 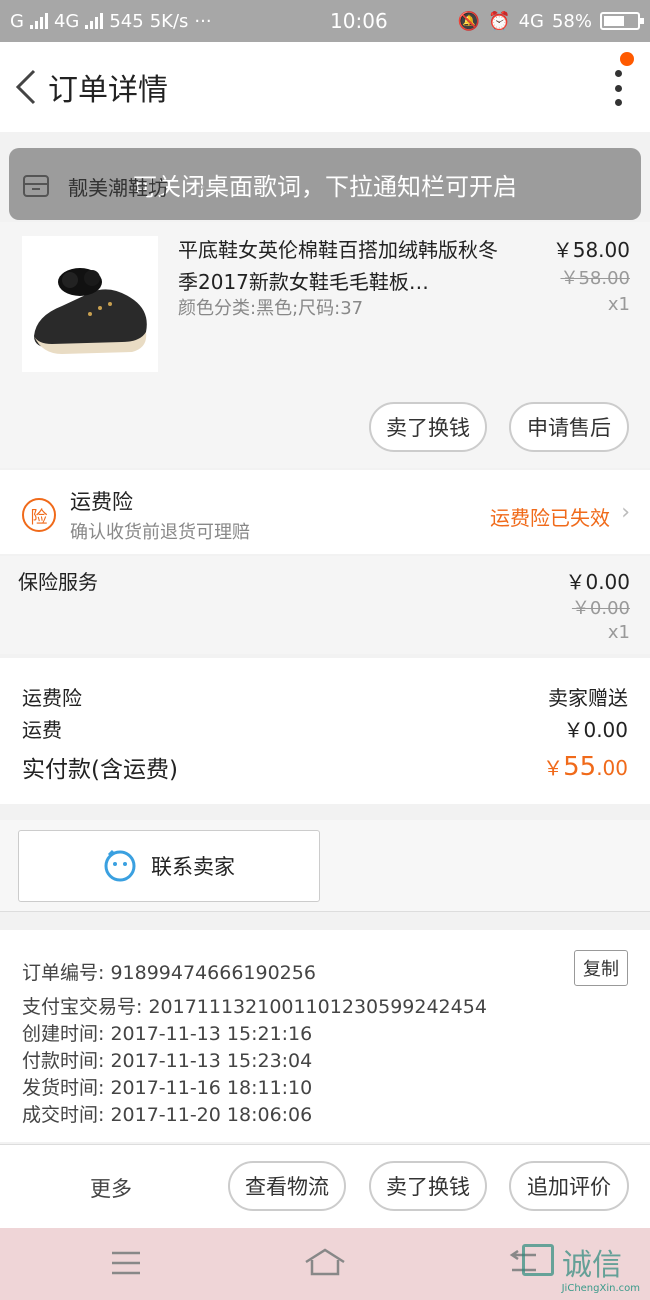 I want to click on network-label-2: 4G, so click(x=531, y=21).